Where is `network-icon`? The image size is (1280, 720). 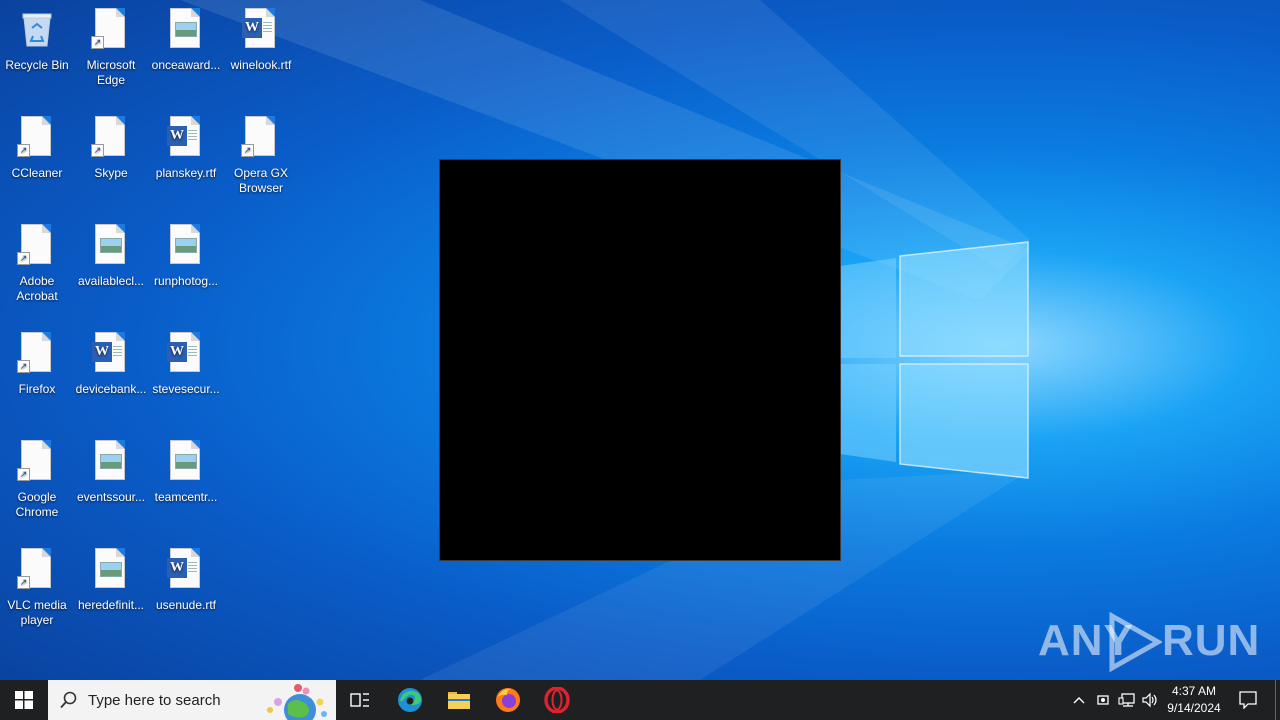
network-icon is located at coordinates (1126, 700).